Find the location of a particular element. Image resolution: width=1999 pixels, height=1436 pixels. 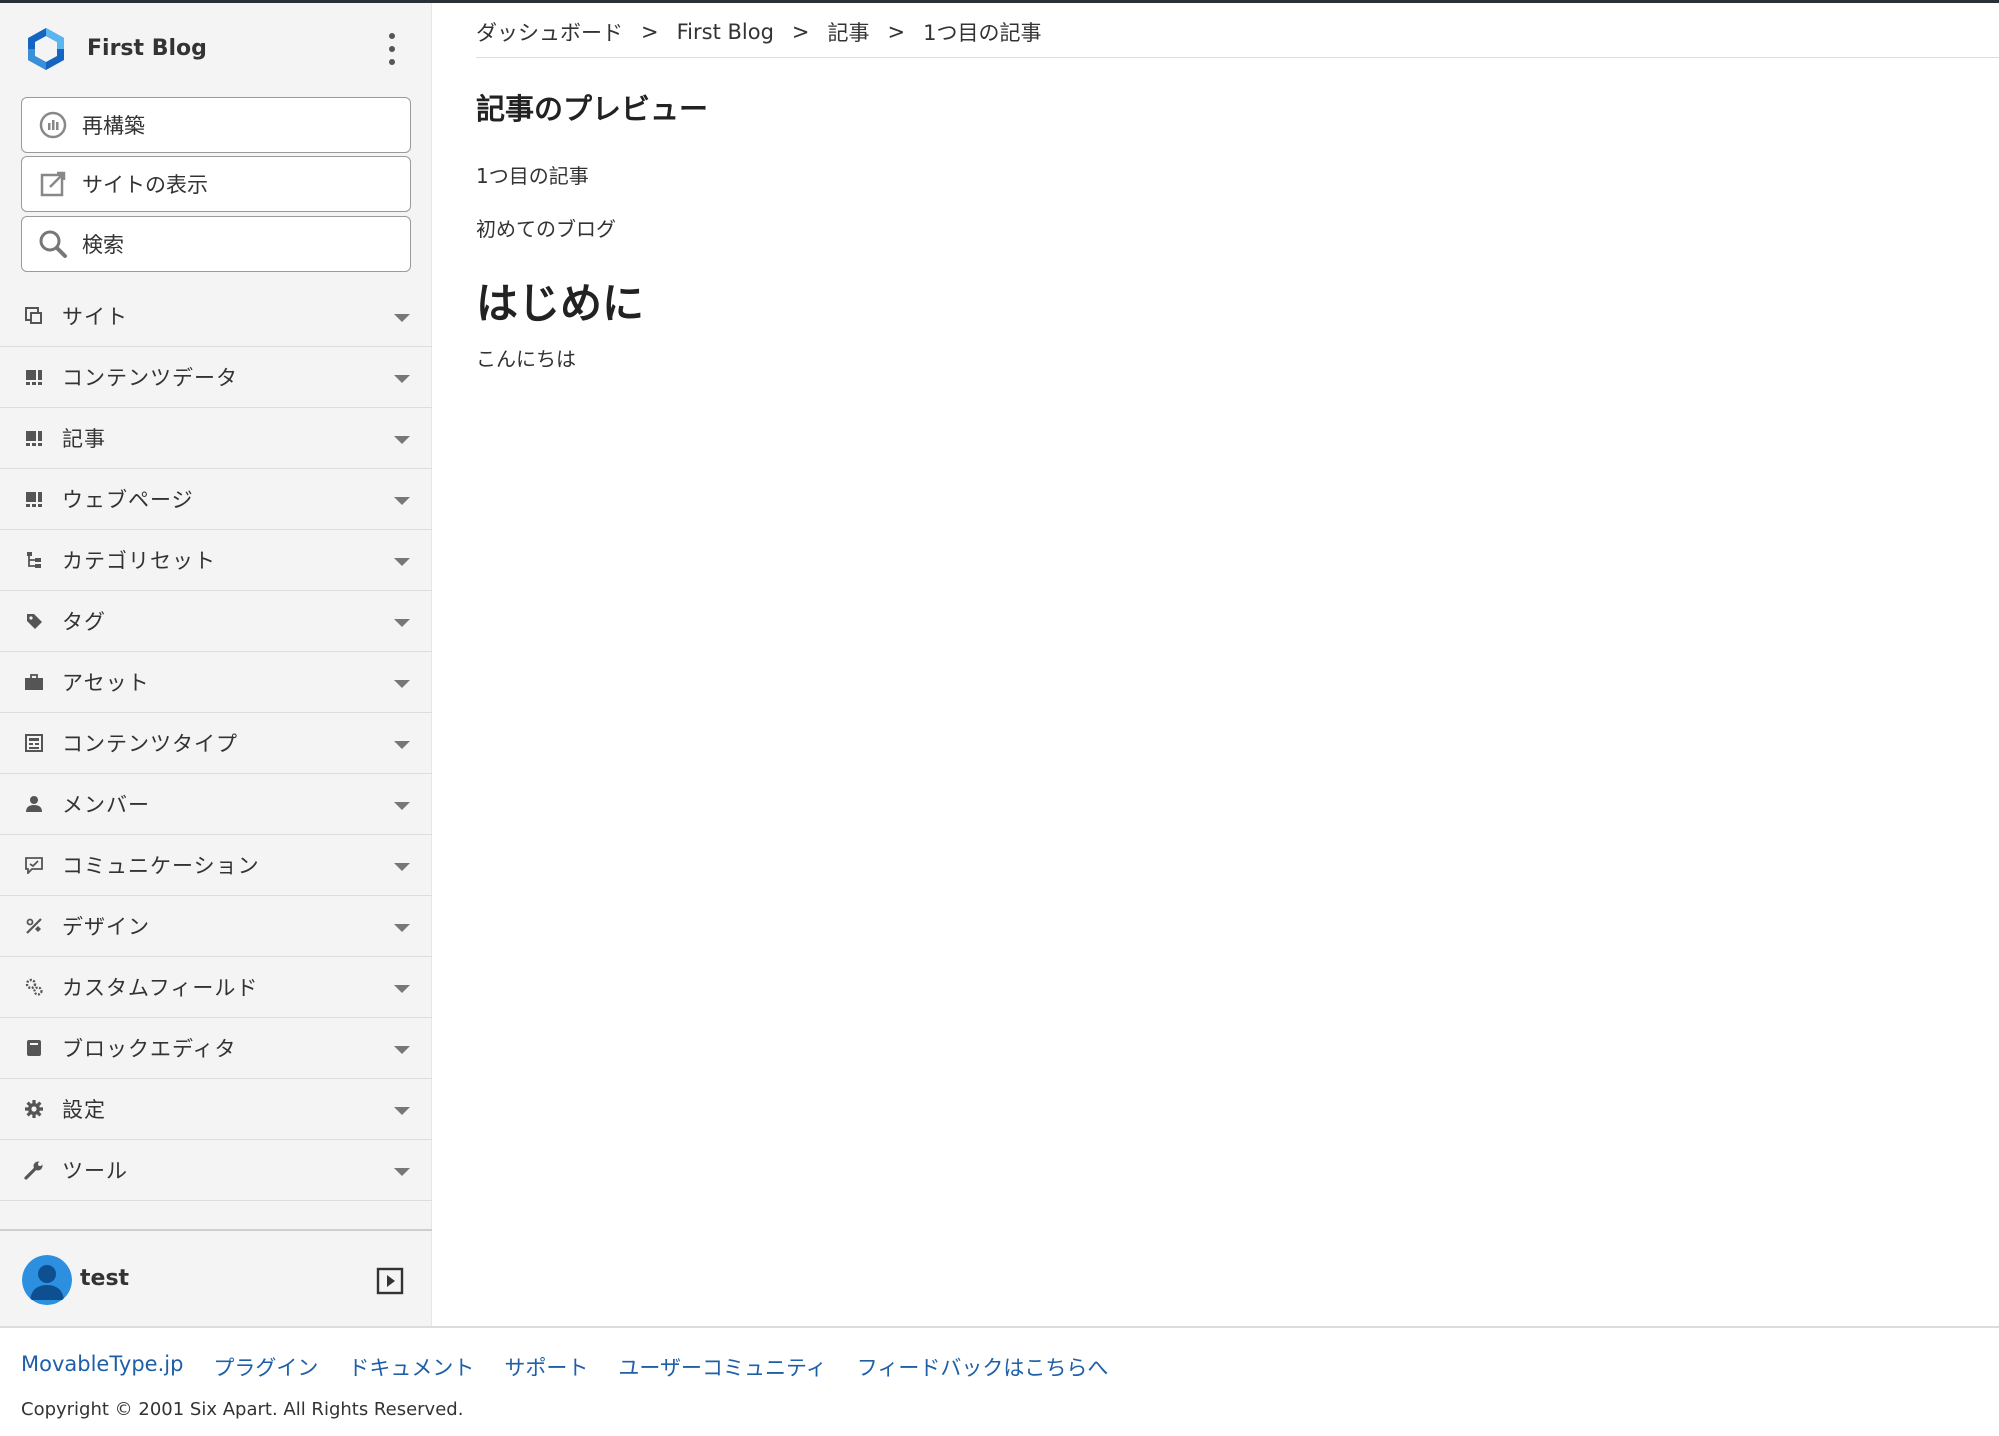

content-type-icon is located at coordinates (34, 743).